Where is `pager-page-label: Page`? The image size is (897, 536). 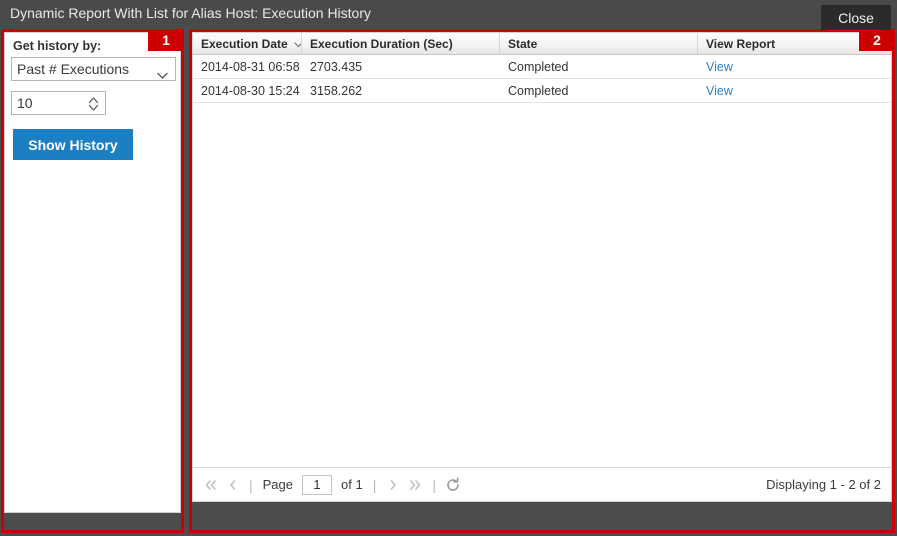 pager-page-label: Page is located at coordinates (278, 484).